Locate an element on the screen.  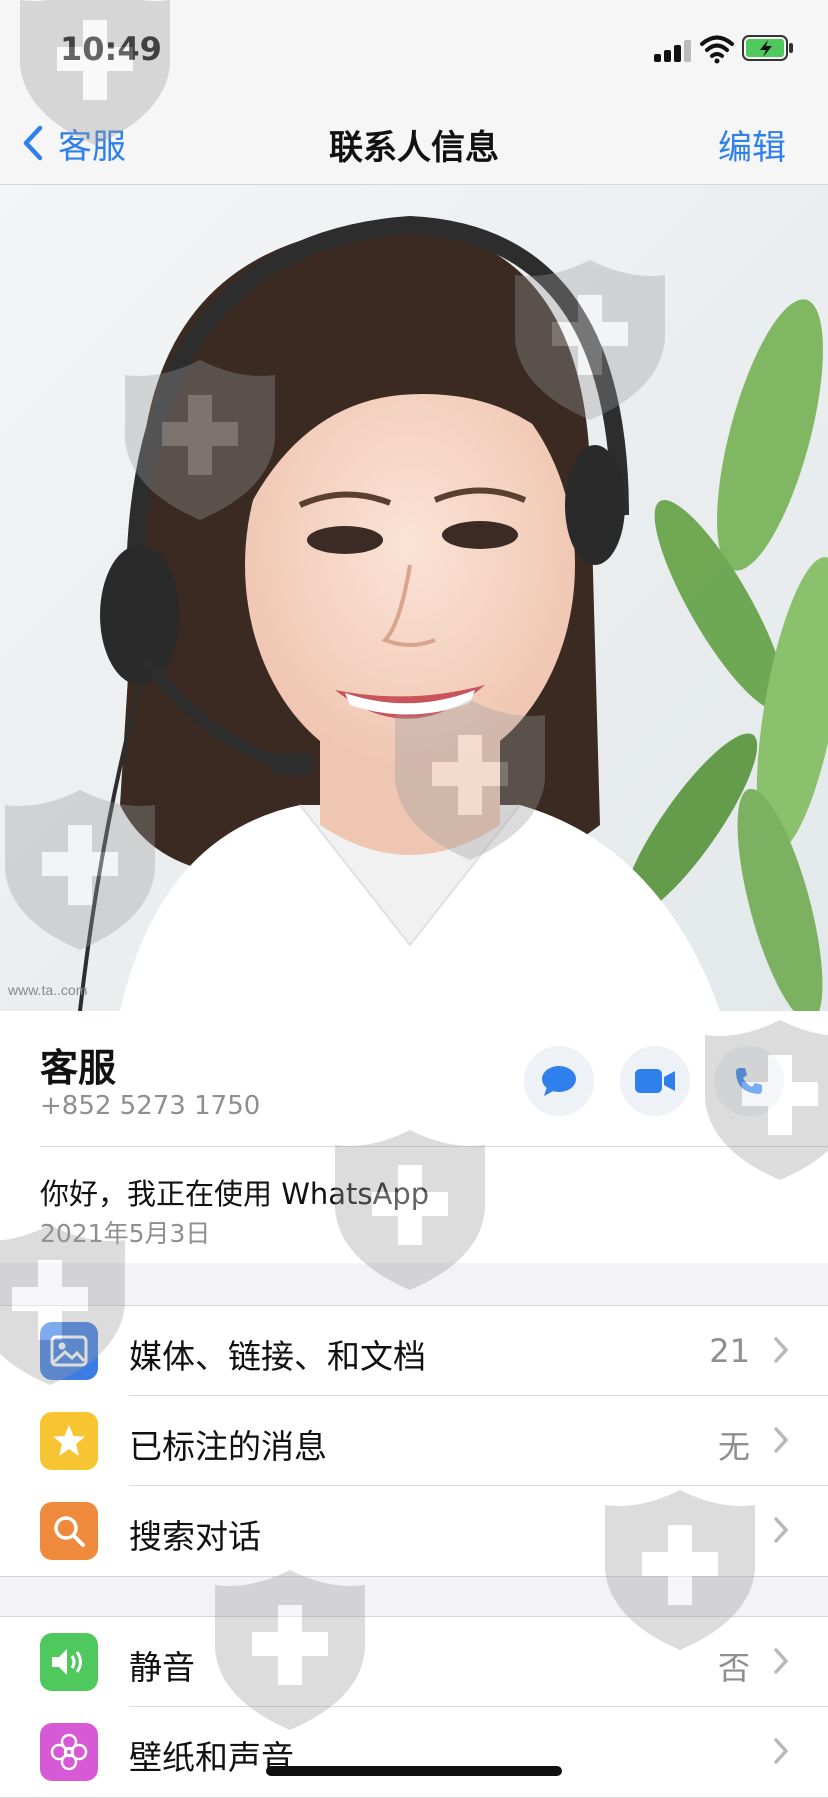
row-mute: 静音 否 is located at coordinates (414, 1662).